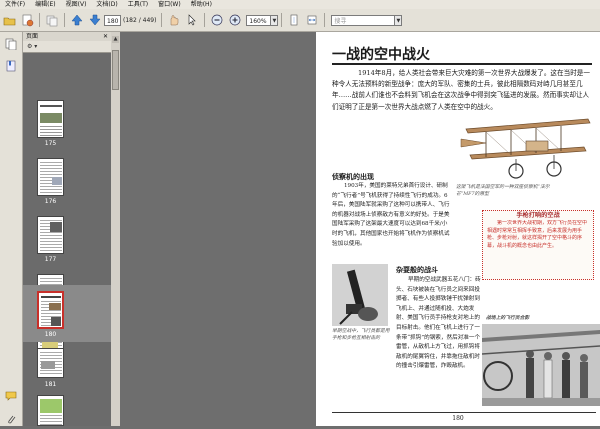 The height and width of the screenshot is (429, 600). I want to click on thumbnail-label: 177, so click(50, 259).